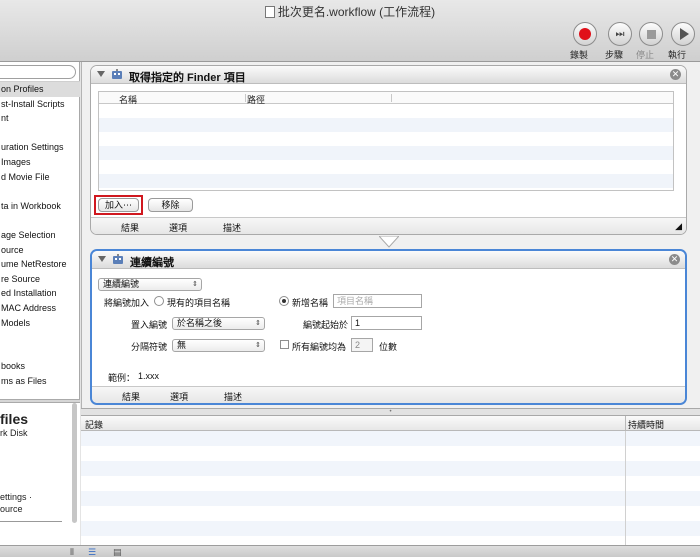 The image size is (700, 557). Describe the element at coordinates (40, 104) in the screenshot. I see `list-item: st-Install Scripts` at that location.